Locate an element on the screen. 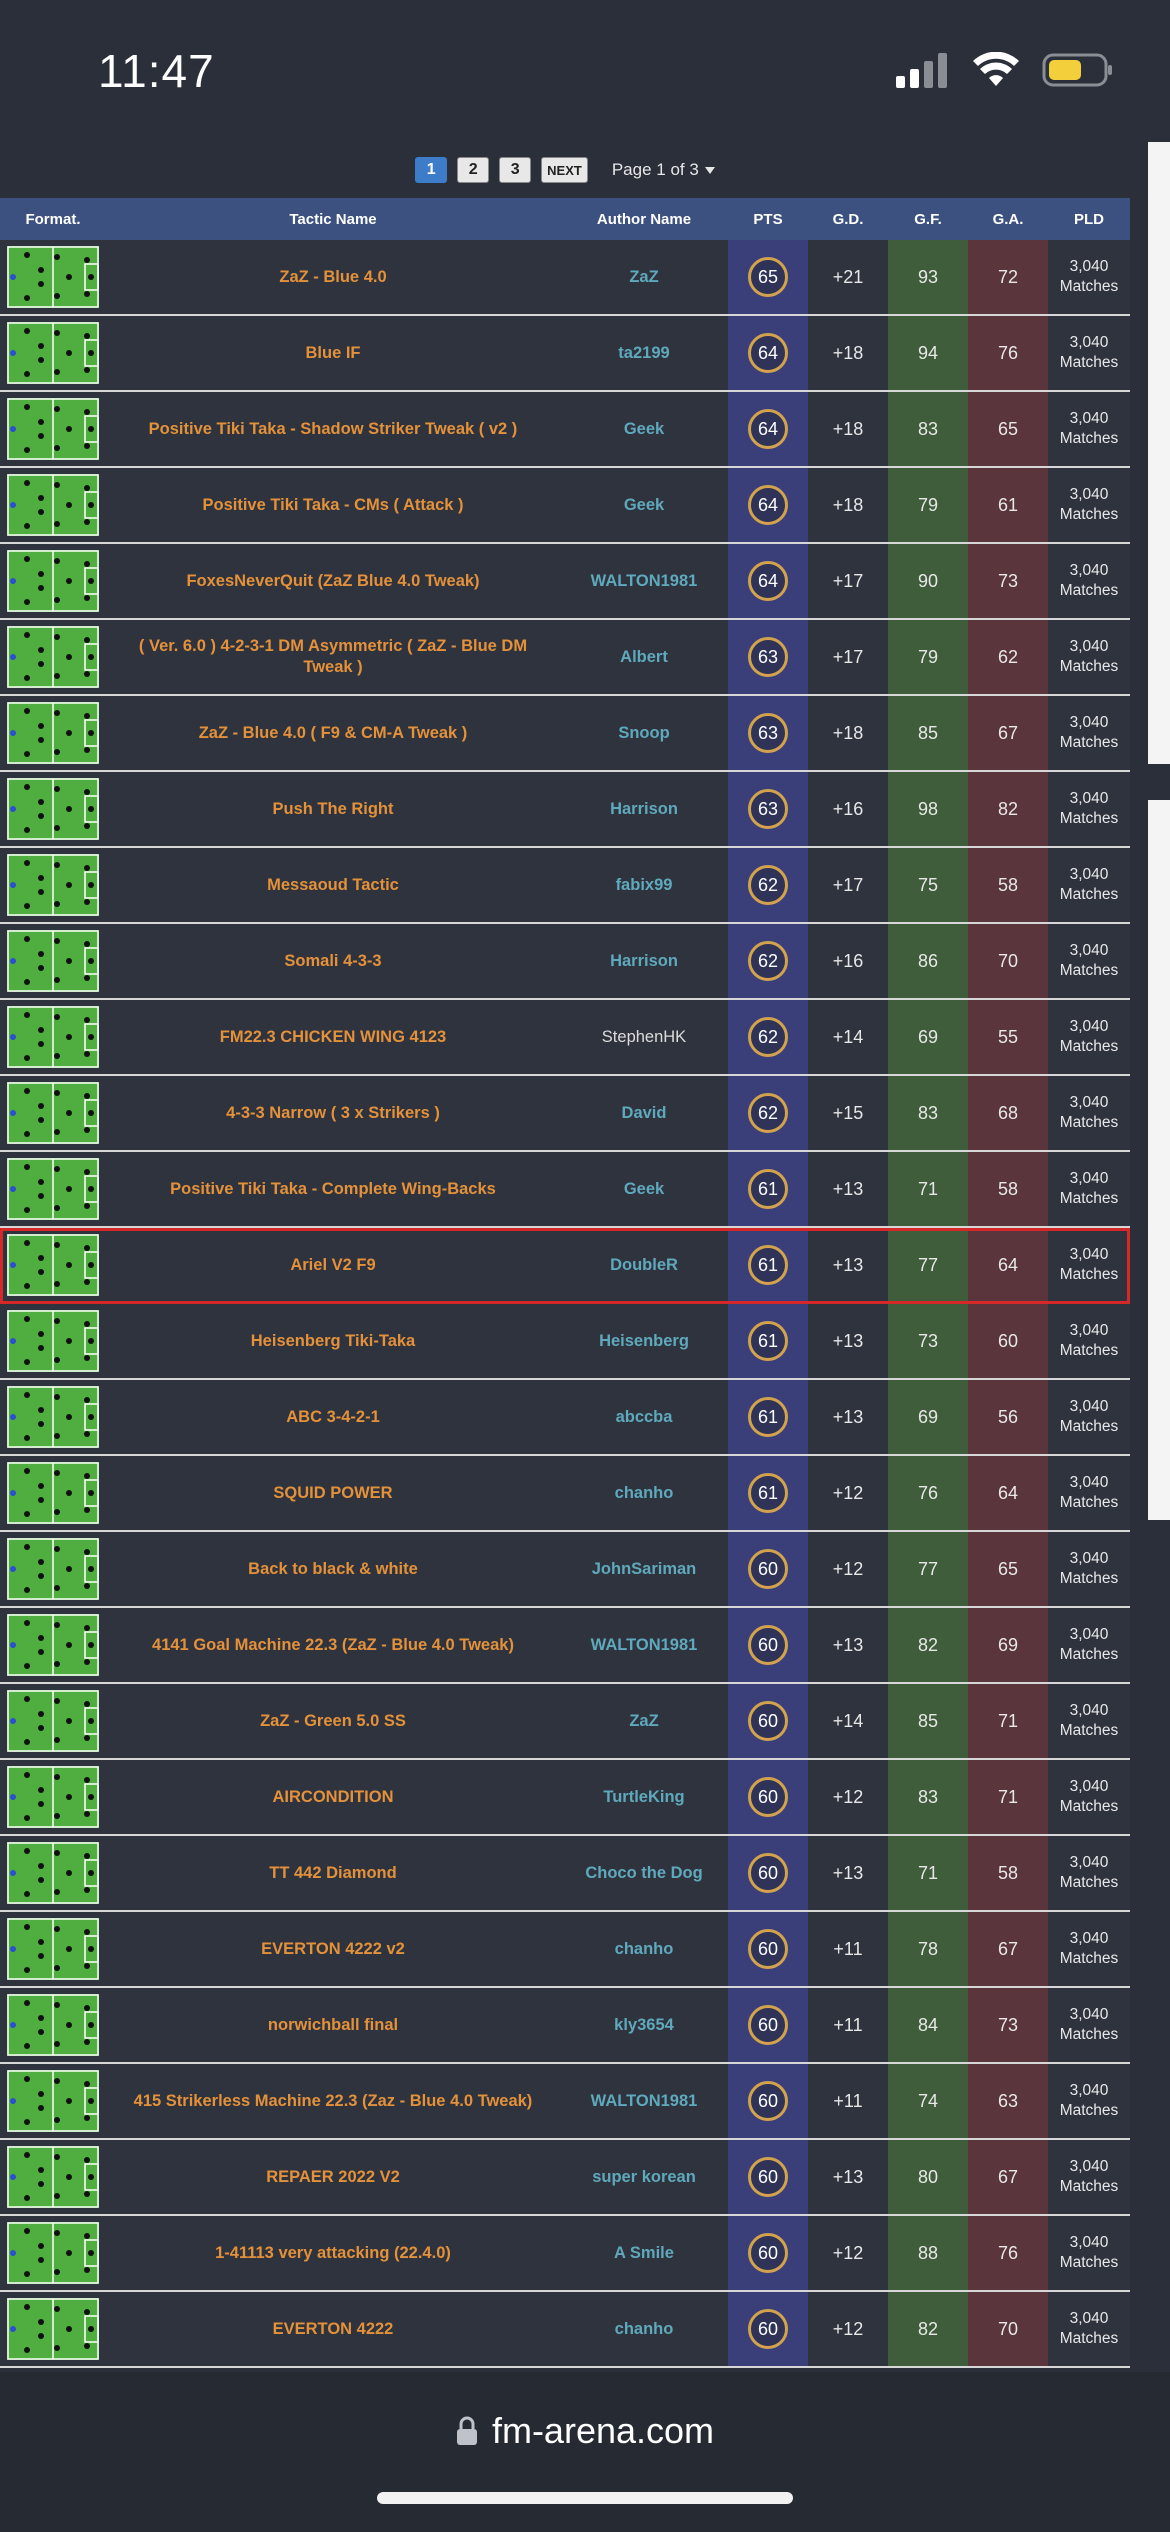 Image resolution: width=1170 pixels, height=2532 pixels. tactic-name-link: norwichball final is located at coordinates (333, 2025).